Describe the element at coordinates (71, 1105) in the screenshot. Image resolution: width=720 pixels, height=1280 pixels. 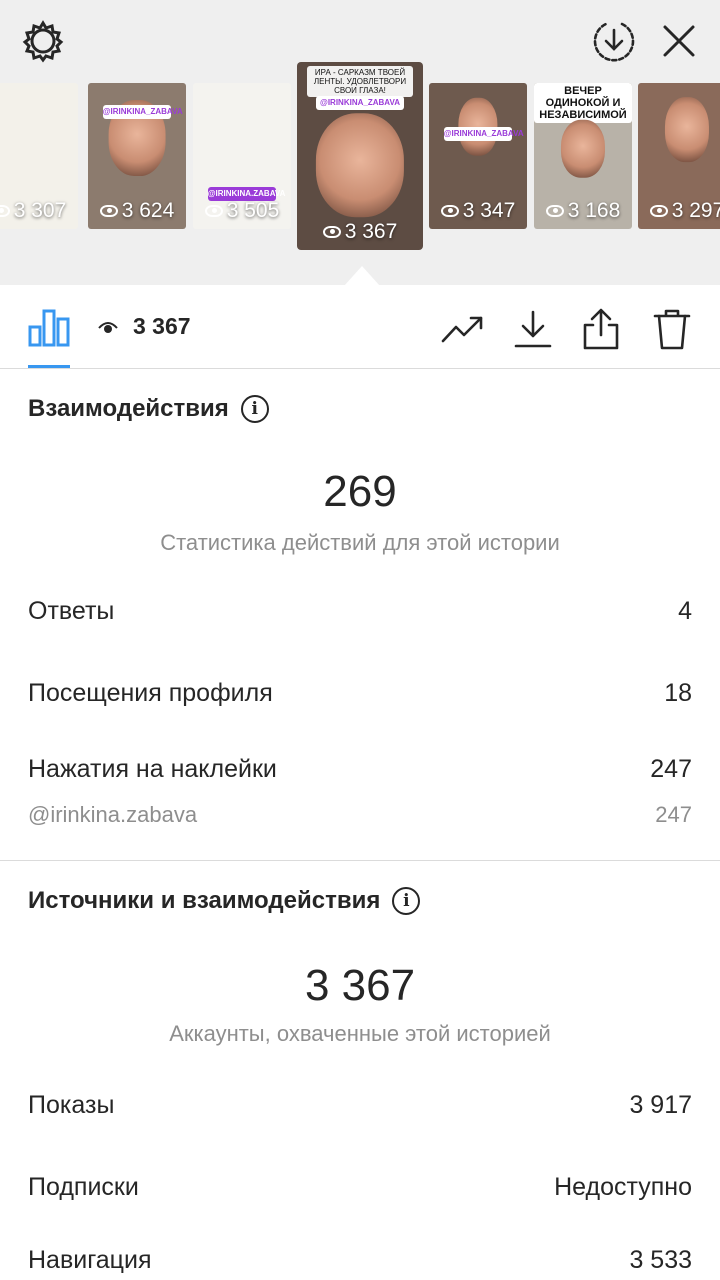
I see `stat-label: Показы` at that location.